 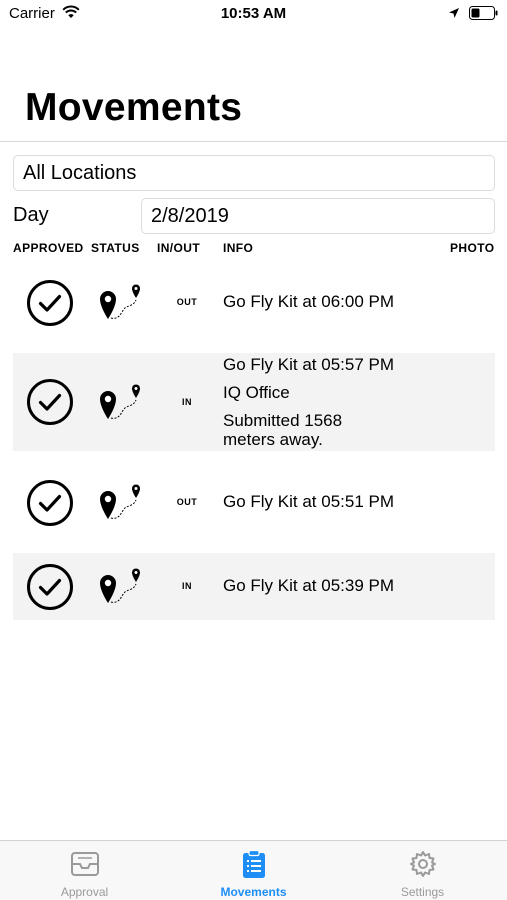 What do you see at coordinates (422, 892) in the screenshot?
I see `tab-label: Settings` at bounding box center [422, 892].